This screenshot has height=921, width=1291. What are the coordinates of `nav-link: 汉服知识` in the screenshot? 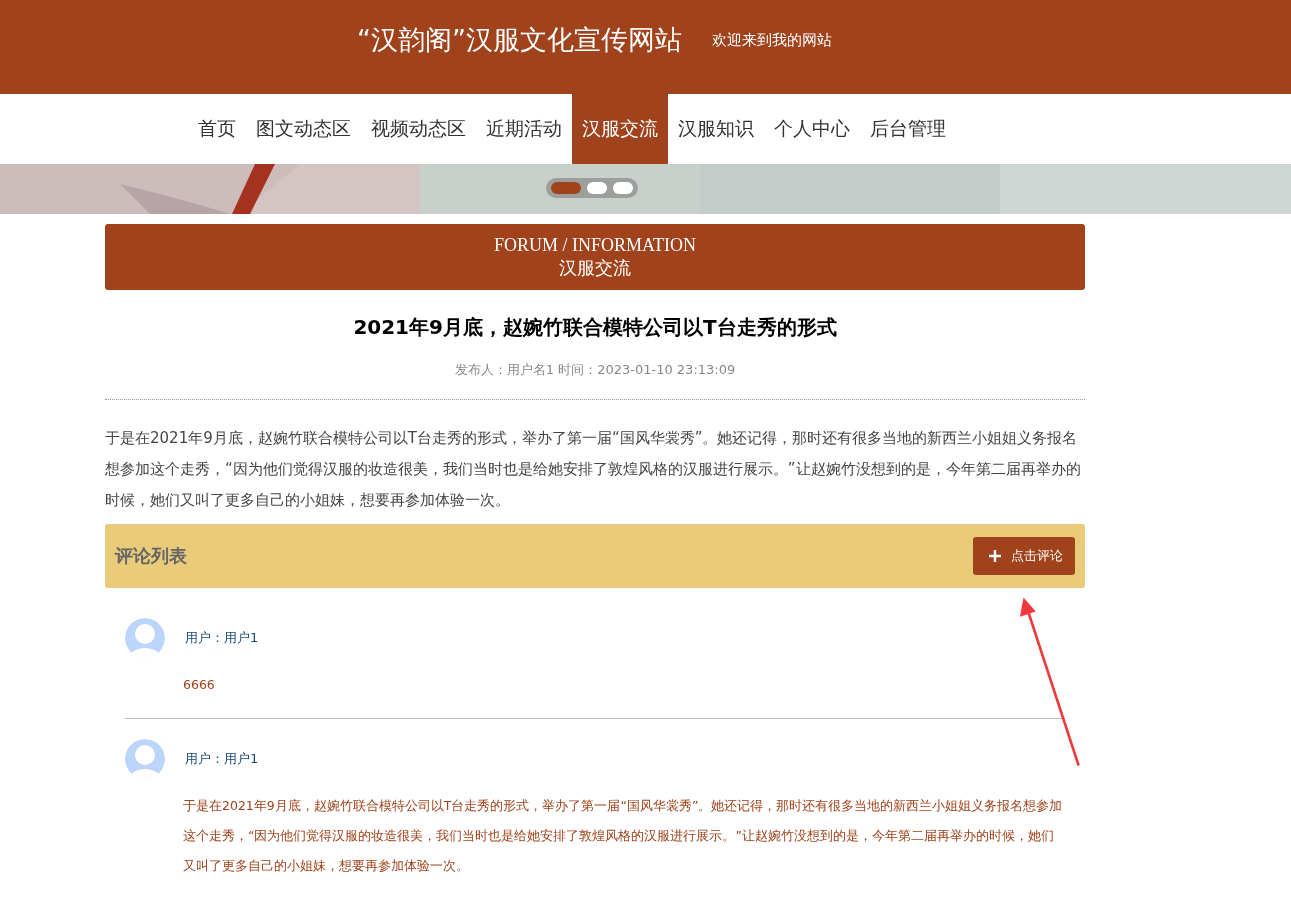 It's located at (716, 129).